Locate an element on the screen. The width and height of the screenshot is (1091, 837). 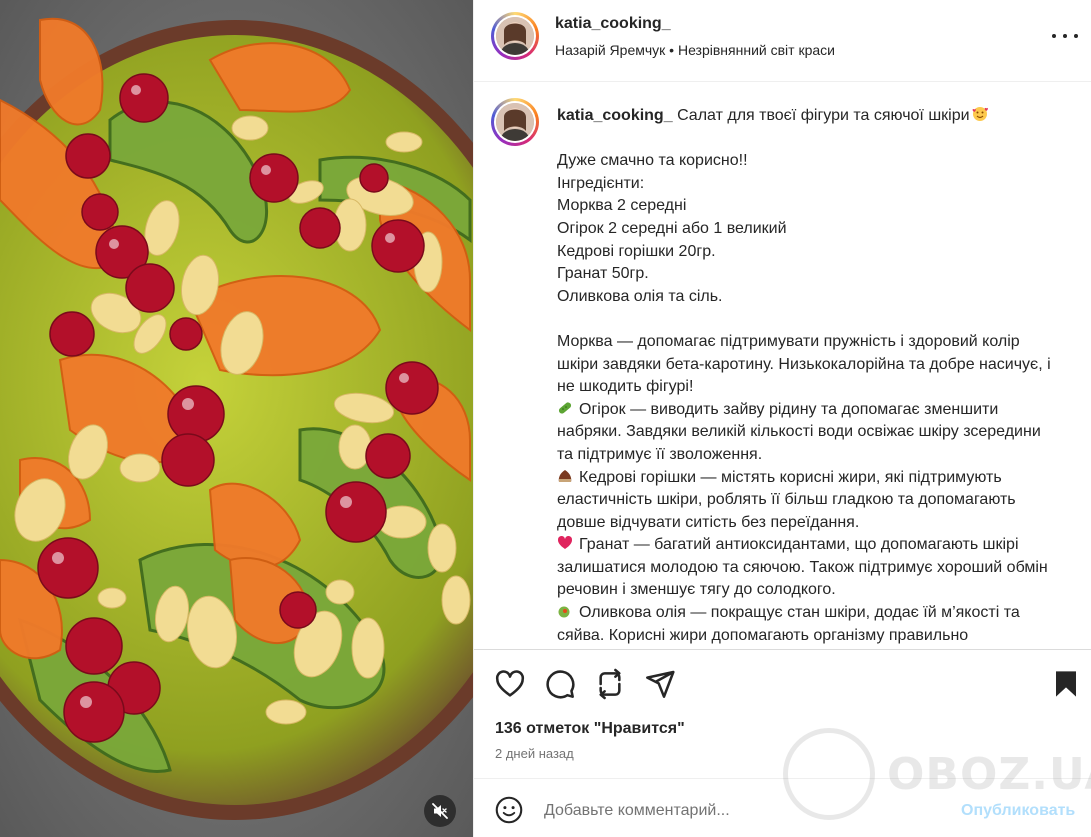
caption-title: Салат для твоєї фігури та сяючої шкіри is located at coordinates (823, 115).